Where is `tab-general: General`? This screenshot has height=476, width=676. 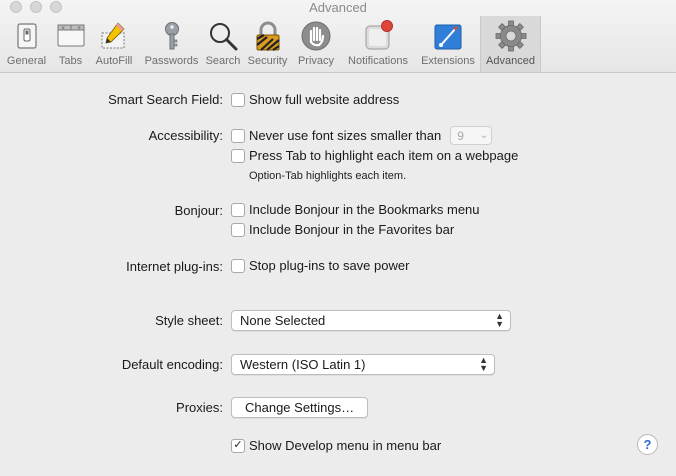 tab-general: General is located at coordinates (26, 44).